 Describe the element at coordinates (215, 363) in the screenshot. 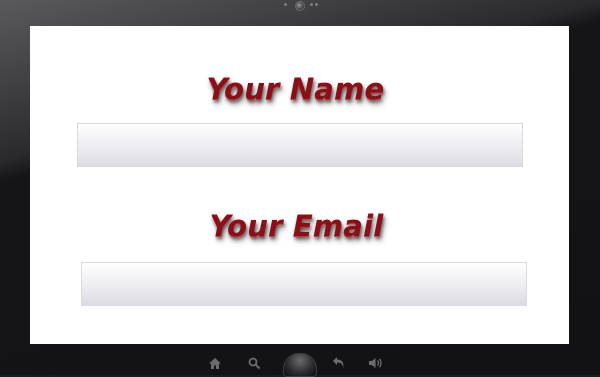

I see `home-icon` at that location.